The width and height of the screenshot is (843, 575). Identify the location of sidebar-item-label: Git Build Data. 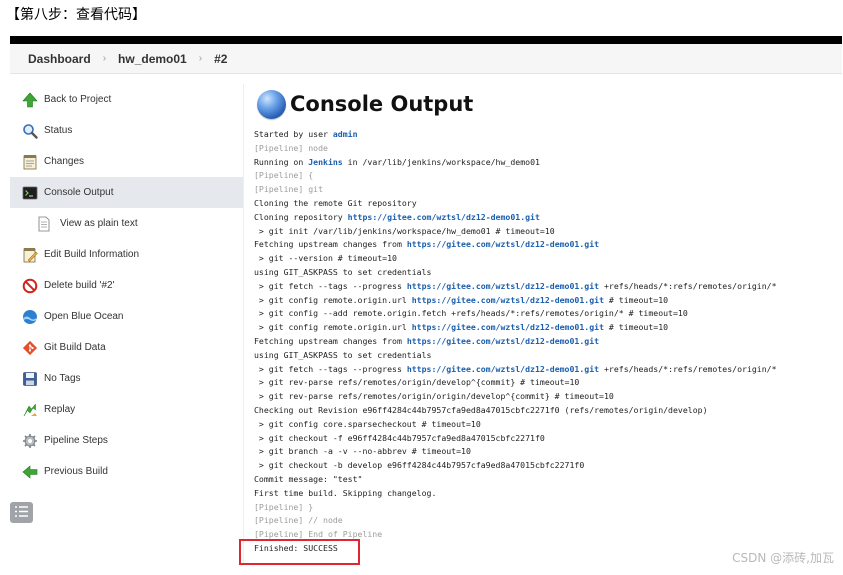
(75, 347).